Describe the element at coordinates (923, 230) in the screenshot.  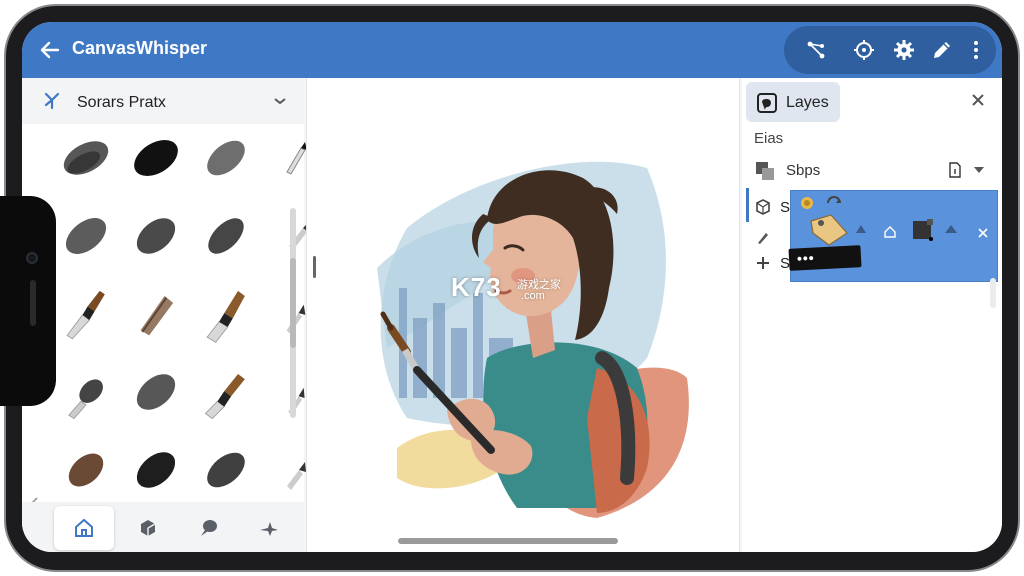
I see `layer-thumbnail` at that location.